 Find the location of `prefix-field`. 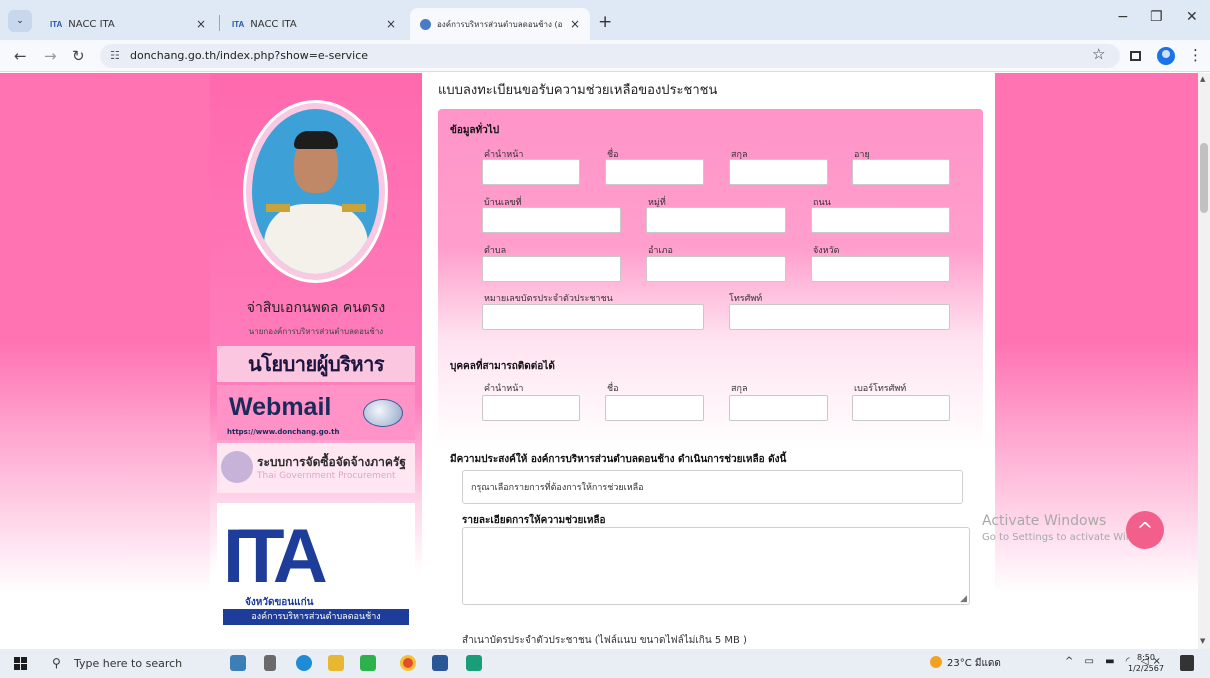

prefix-field is located at coordinates (531, 172).